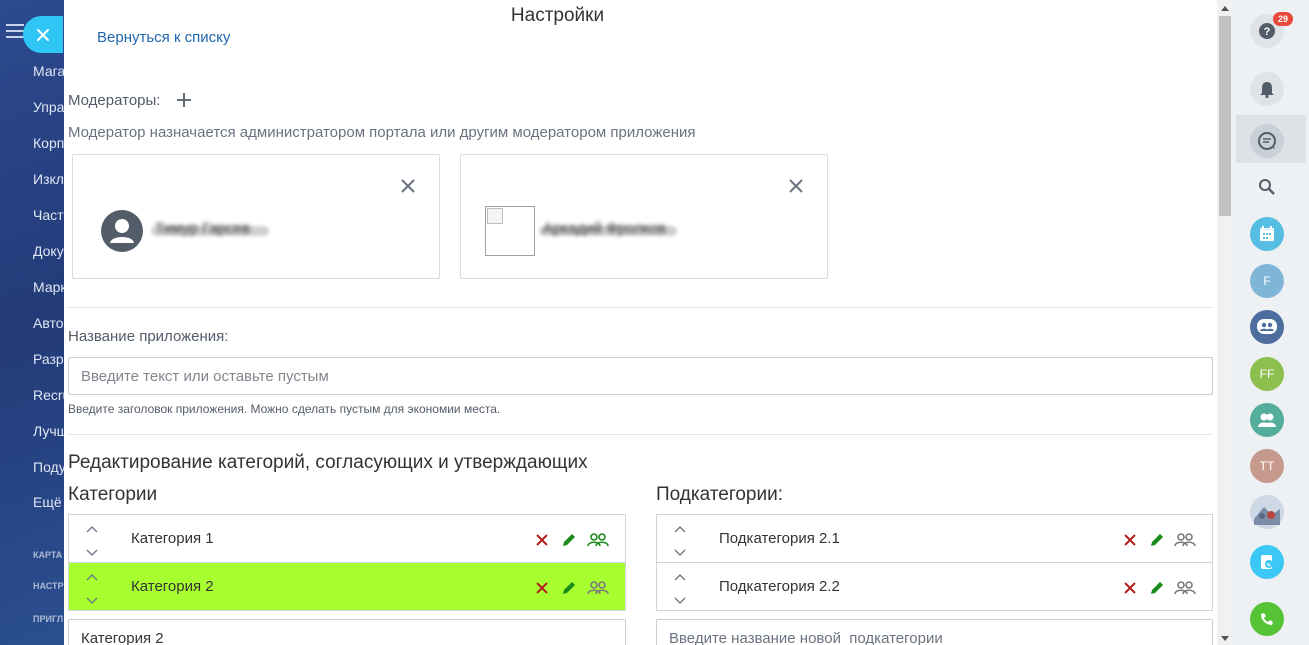 The image size is (1309, 645). I want to click on phone-icon, so click(1267, 619).